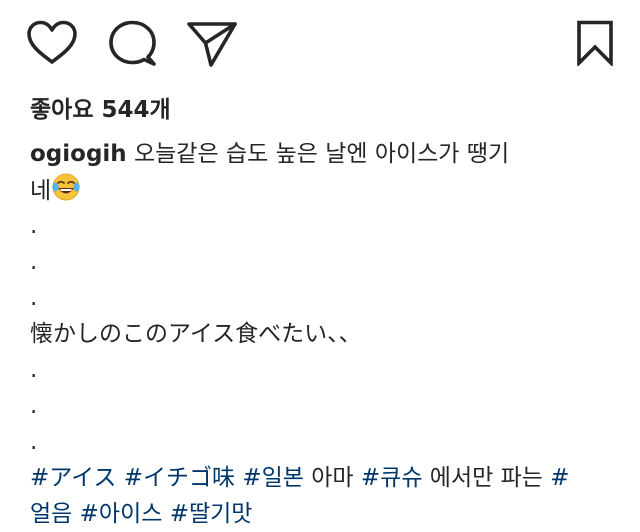 The height and width of the screenshot is (532, 640). Describe the element at coordinates (196, 334) in the screenshot. I see `caption-japanese-text: 懐かしのこのアイス食べたい、、` at that location.